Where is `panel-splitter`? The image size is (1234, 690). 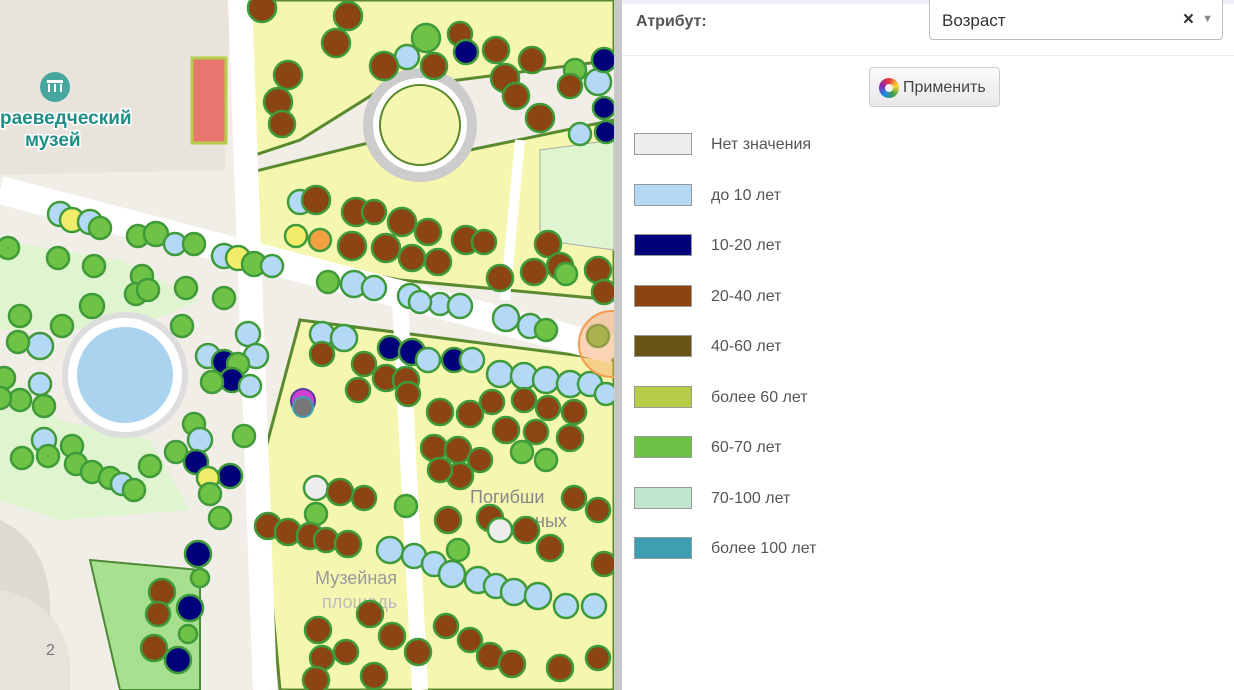 panel-splitter is located at coordinates (618, 345).